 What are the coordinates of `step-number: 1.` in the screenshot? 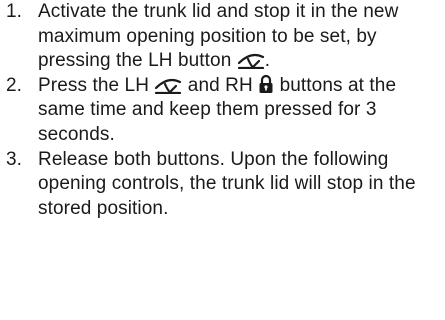 It's located at (14, 11).